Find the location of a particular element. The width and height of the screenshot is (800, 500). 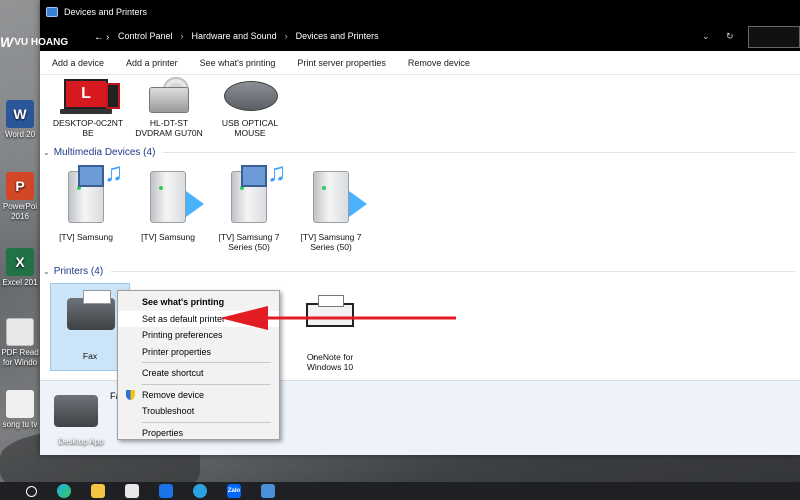

group-header-multimedia: ⌄ Multimedia Devices (4) is located at coordinates (419, 152).